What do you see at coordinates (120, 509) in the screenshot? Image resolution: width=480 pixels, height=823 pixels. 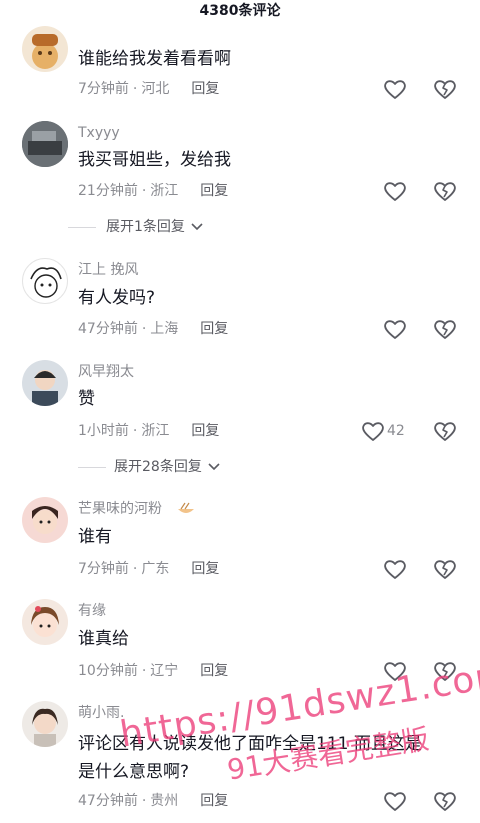 I see `comment-username: 芒果味的河粉` at bounding box center [120, 509].